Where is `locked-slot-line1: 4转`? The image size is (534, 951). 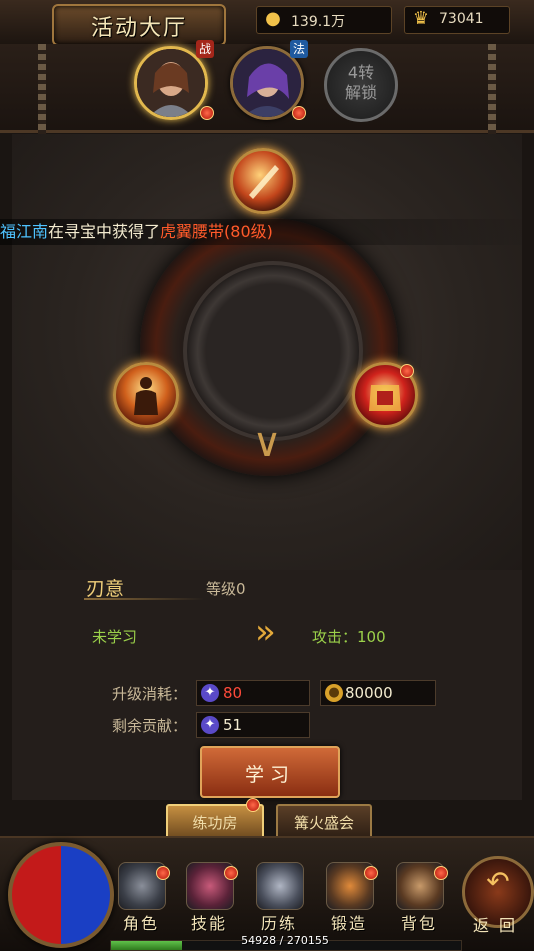 locked-slot-line1: 4转 is located at coordinates (361, 72).